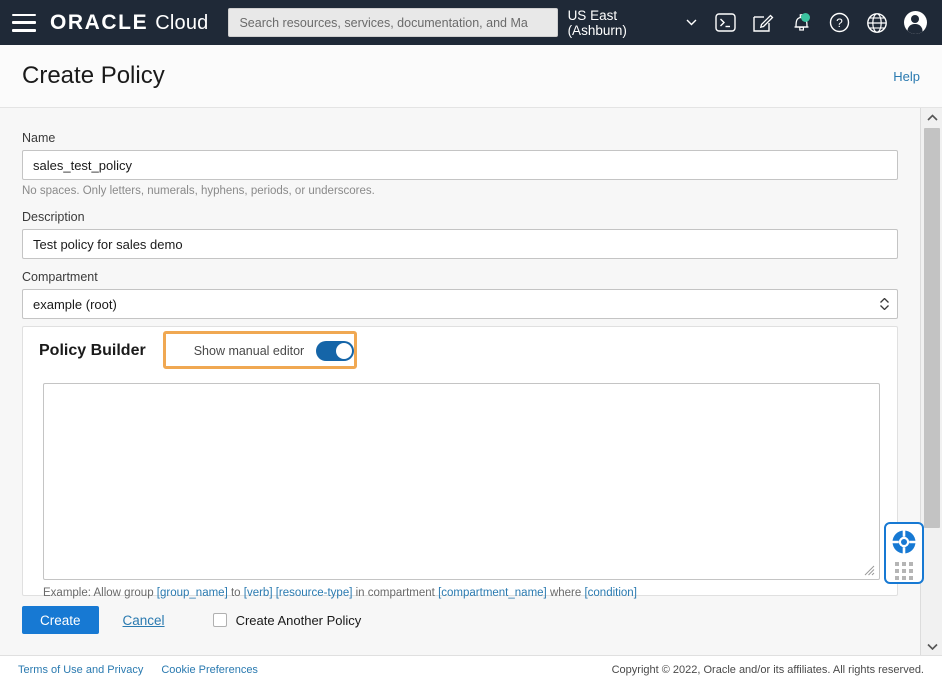 This screenshot has width=942, height=684. I want to click on user-avatar-icon, so click(915, 22).